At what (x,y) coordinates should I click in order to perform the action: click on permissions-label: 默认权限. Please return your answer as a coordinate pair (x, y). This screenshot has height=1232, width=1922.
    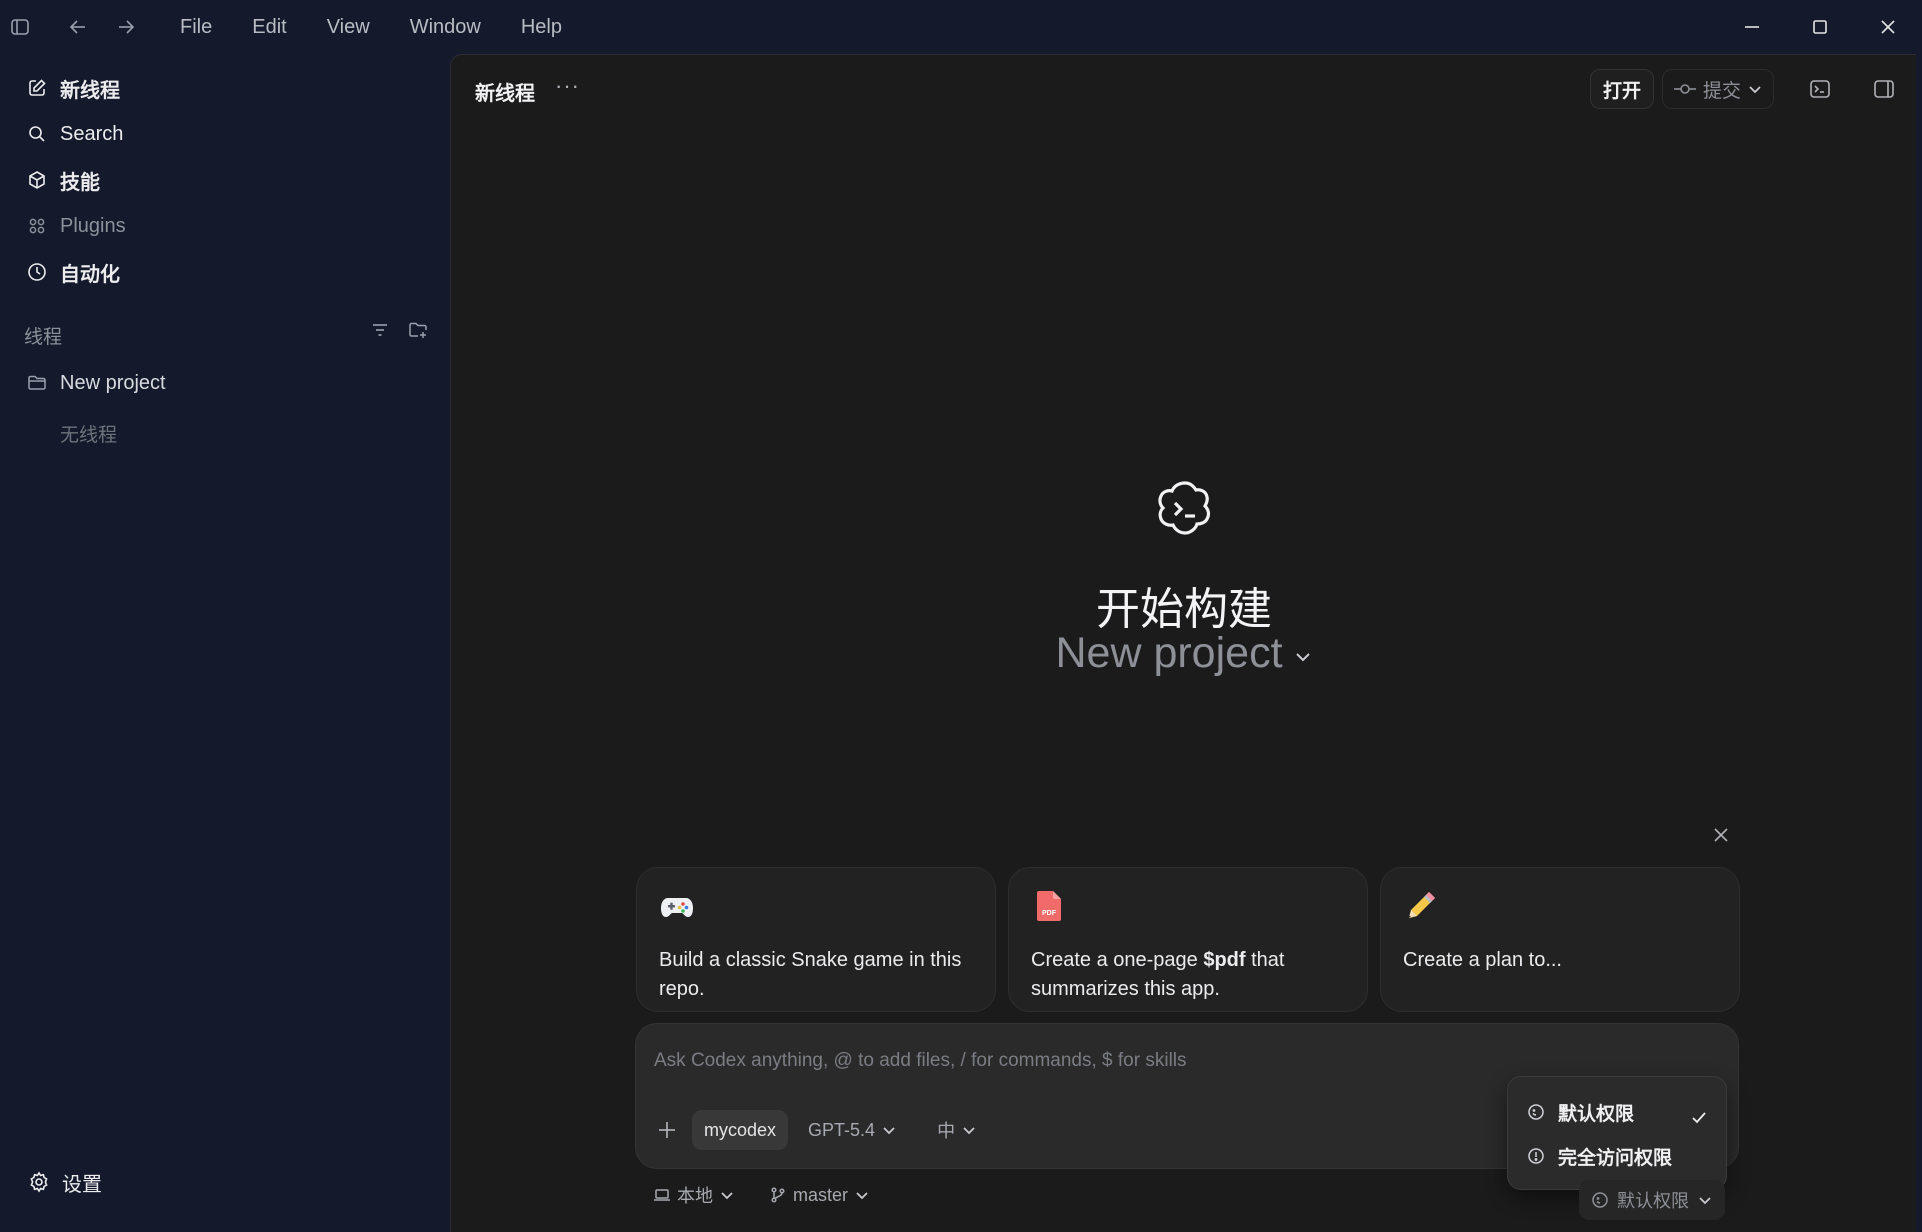
    Looking at the image, I should click on (1653, 1201).